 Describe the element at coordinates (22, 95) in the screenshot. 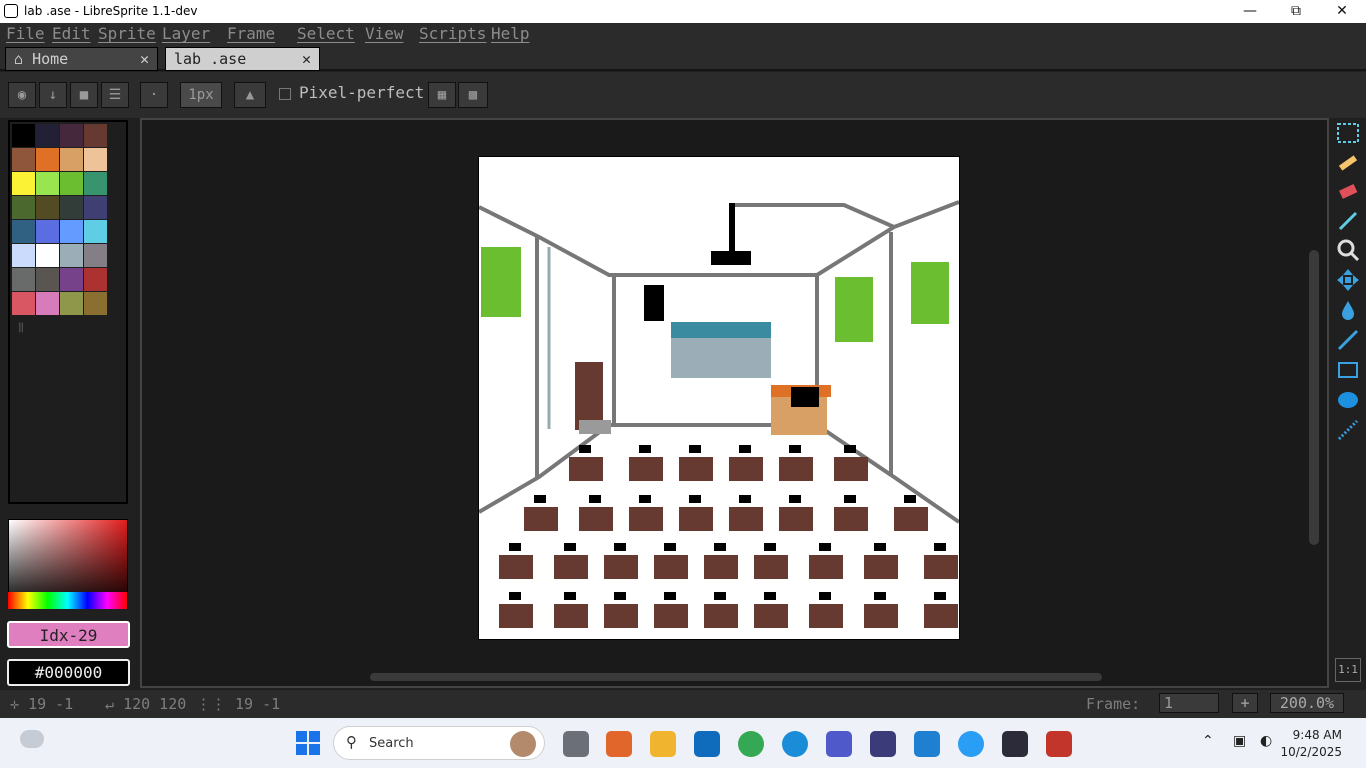

I see `brush-type-icon: ◉` at that location.